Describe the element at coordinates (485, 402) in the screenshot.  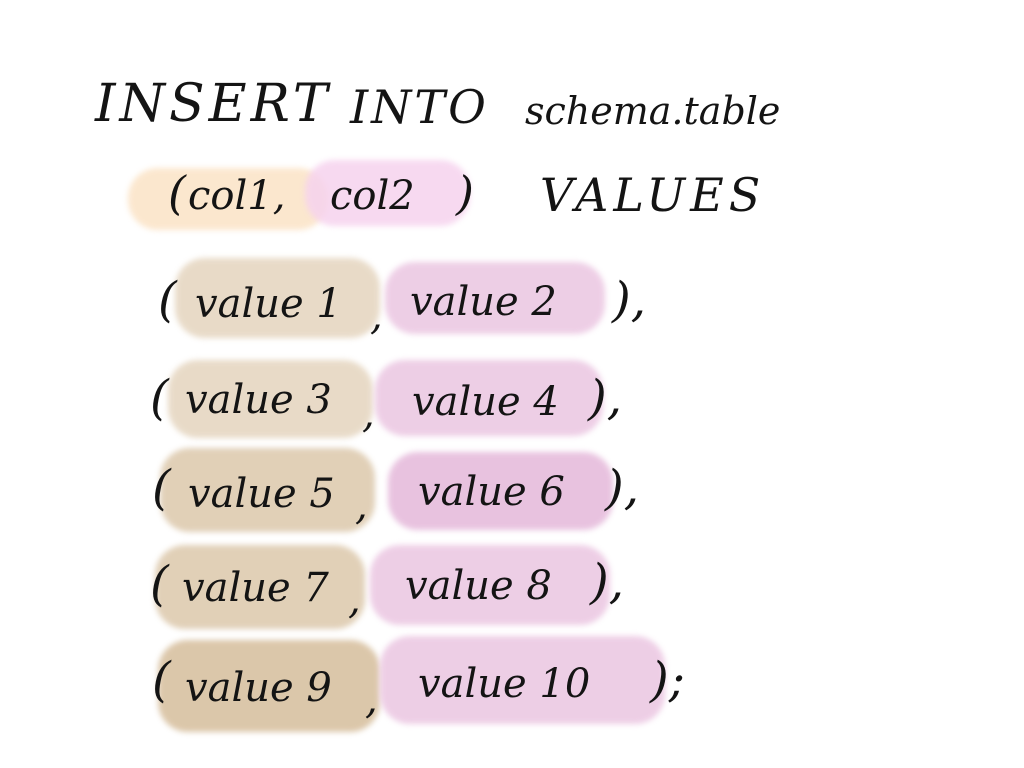
I see `value-4: value 4` at that location.